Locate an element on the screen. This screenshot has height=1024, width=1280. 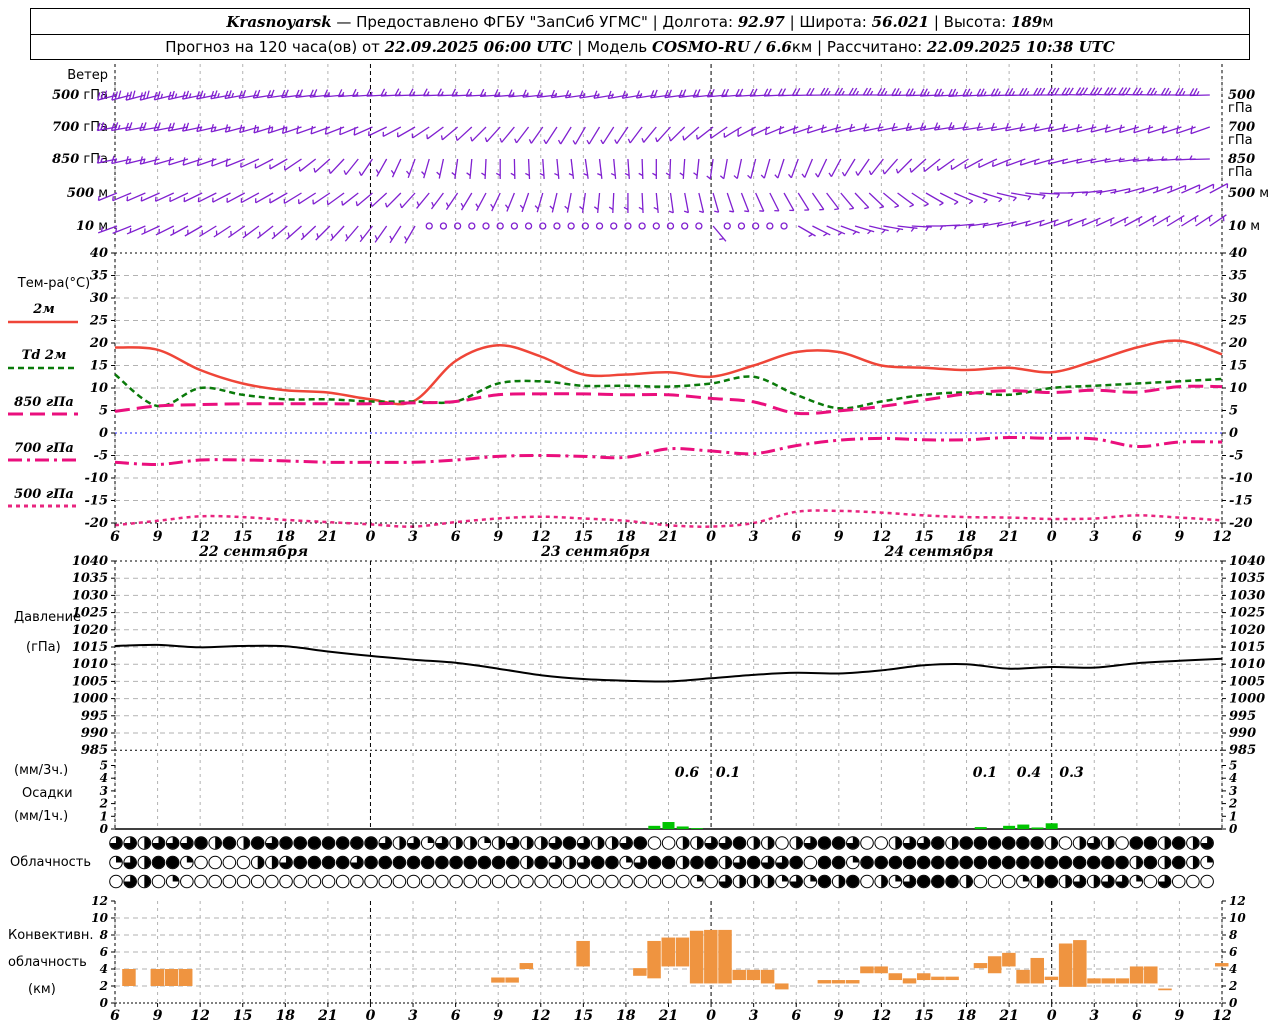
svg-text: 24 сентября is located at coordinates (939, 552).